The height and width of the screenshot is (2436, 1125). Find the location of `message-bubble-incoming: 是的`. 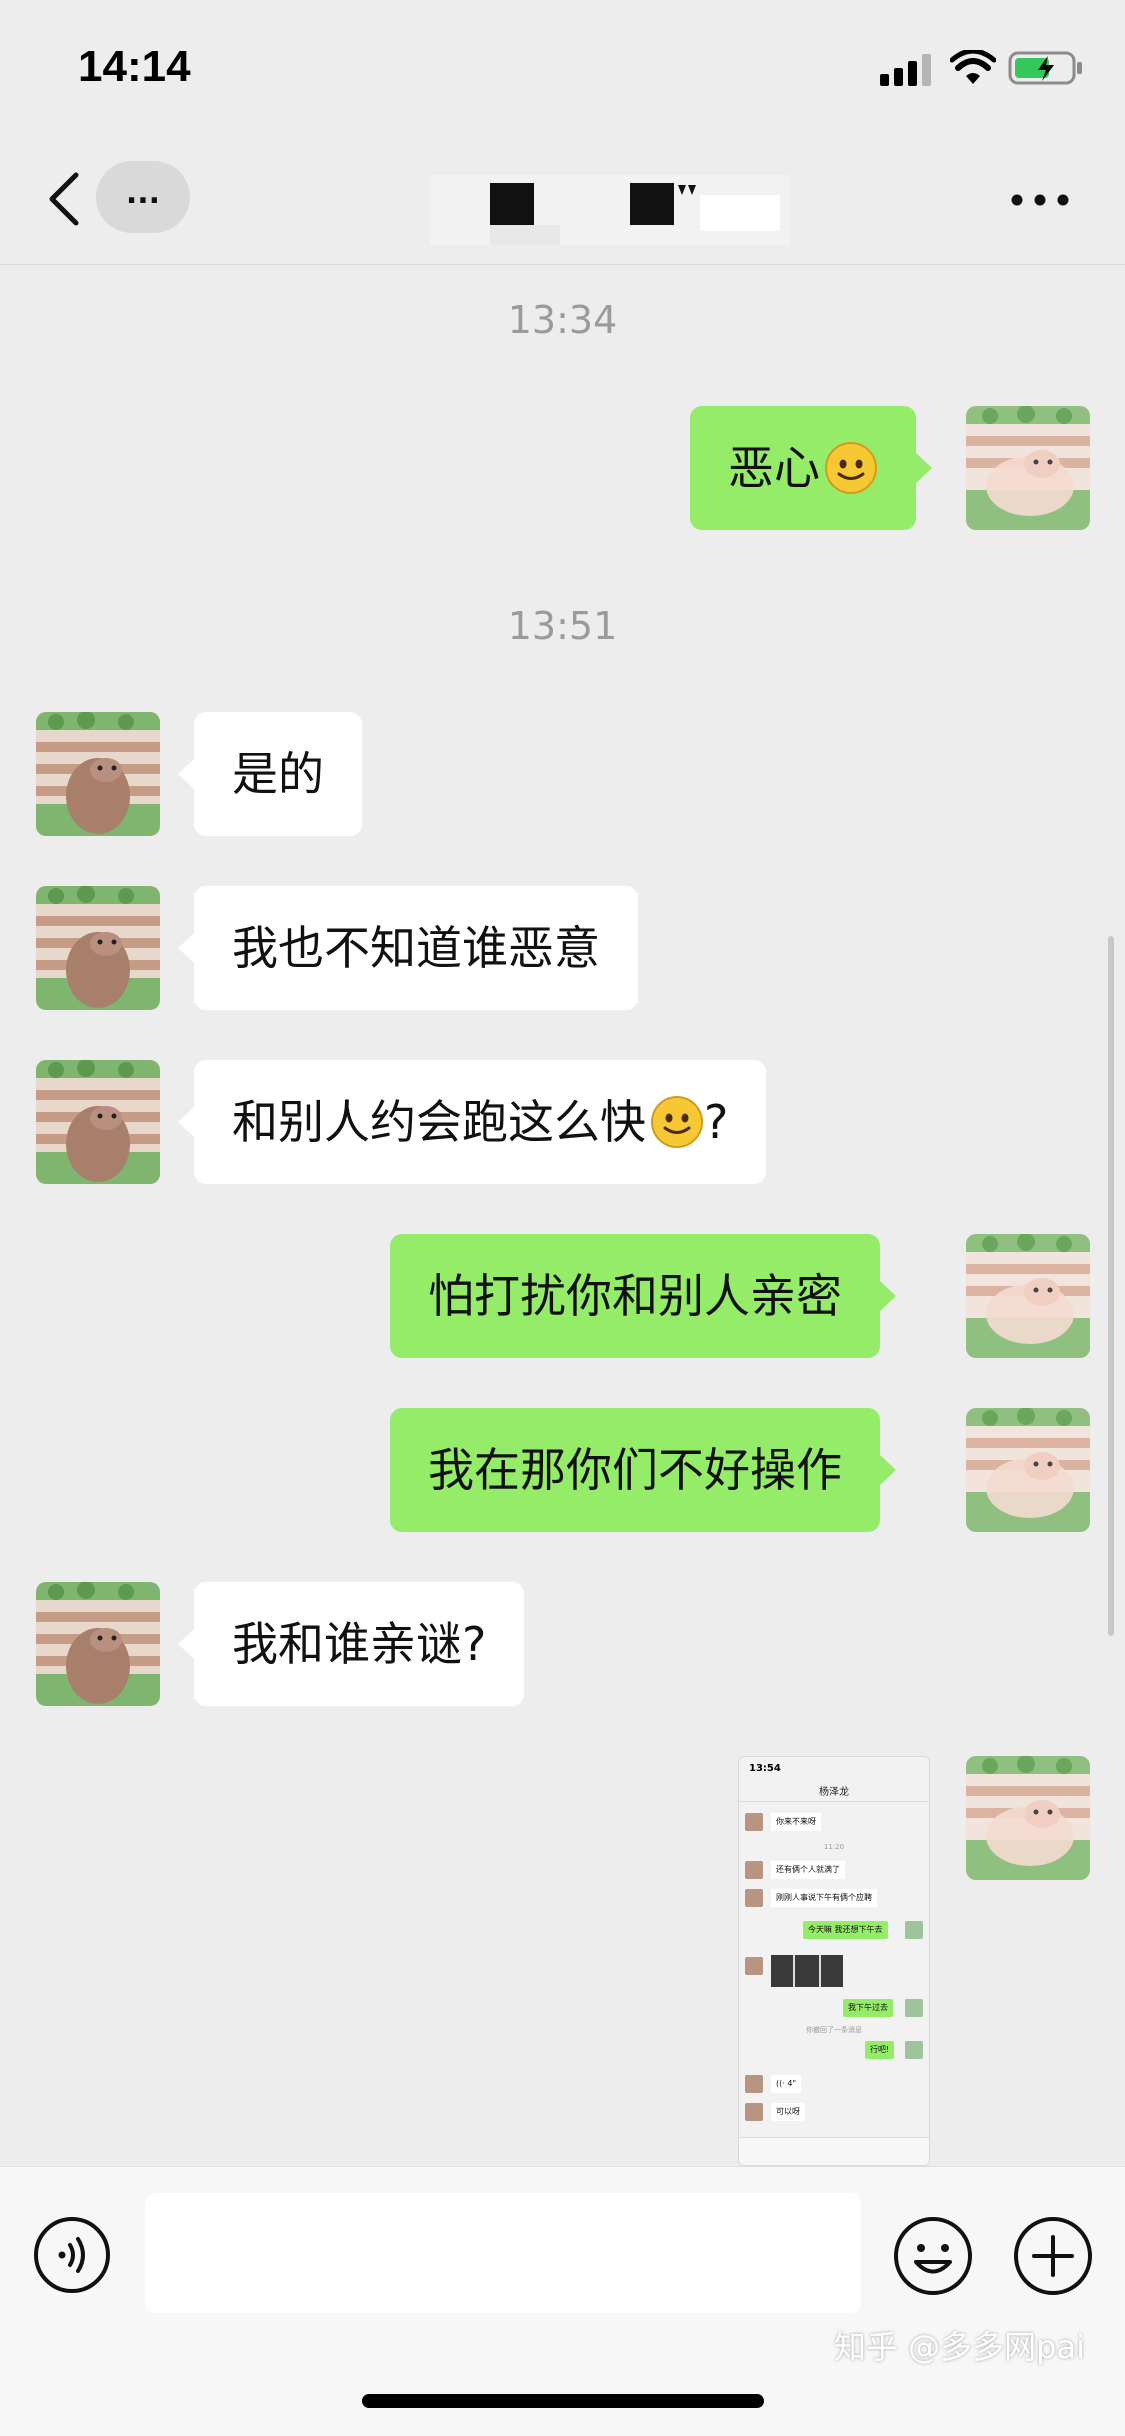

message-bubble-incoming: 是的 is located at coordinates (270, 774).